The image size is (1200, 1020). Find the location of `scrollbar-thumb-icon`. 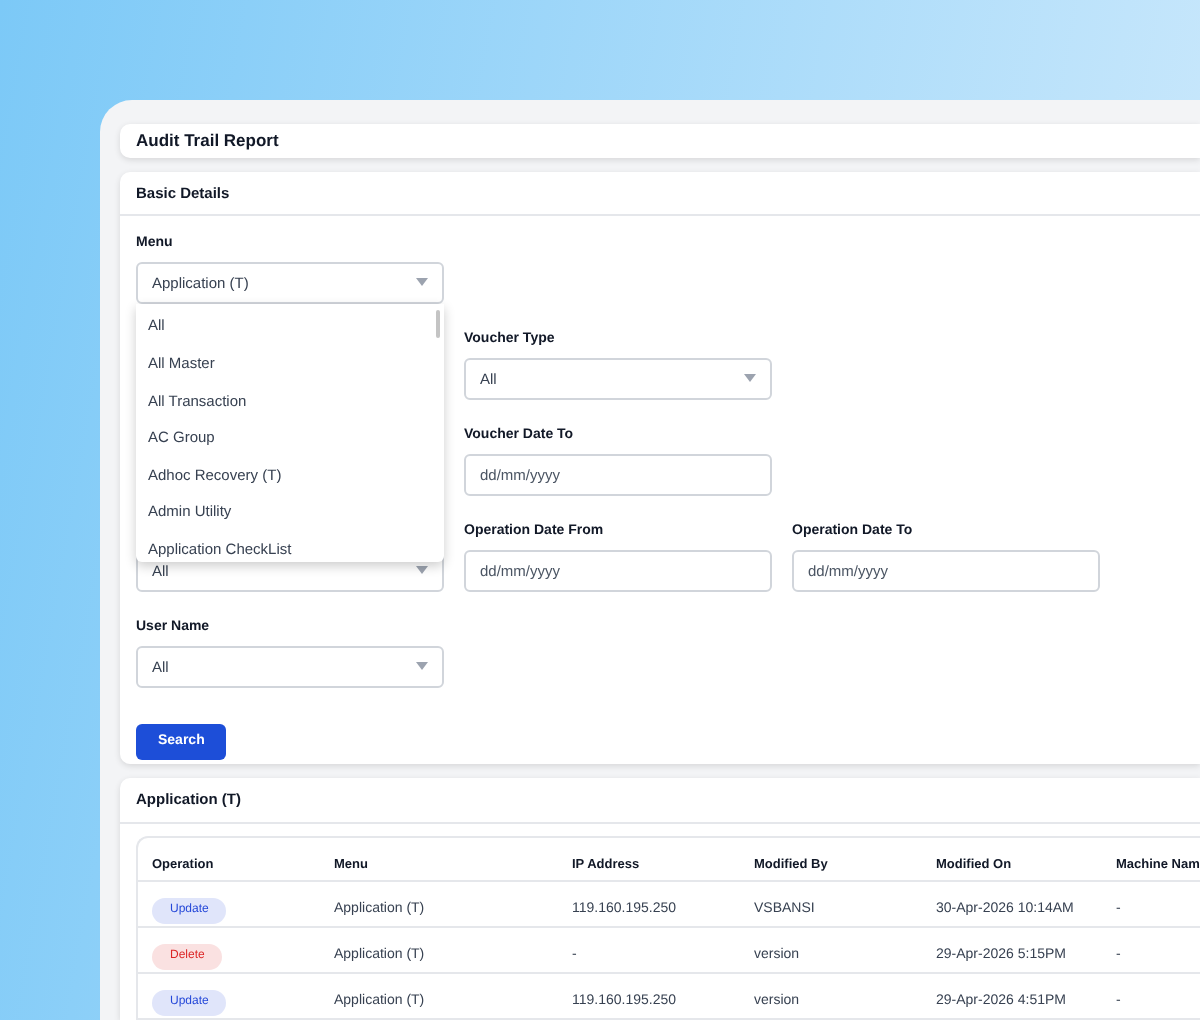

scrollbar-thumb-icon is located at coordinates (438, 323).